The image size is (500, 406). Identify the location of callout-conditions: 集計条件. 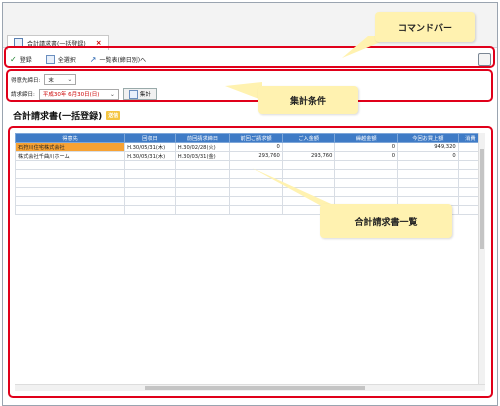
(308, 100).